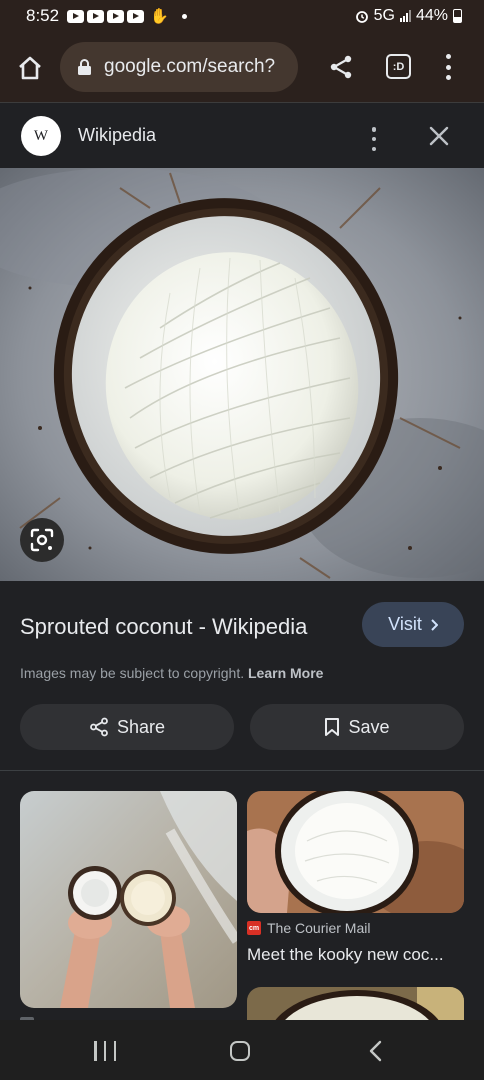 The height and width of the screenshot is (1080, 484). I want to click on home-icon, so click(30, 68).